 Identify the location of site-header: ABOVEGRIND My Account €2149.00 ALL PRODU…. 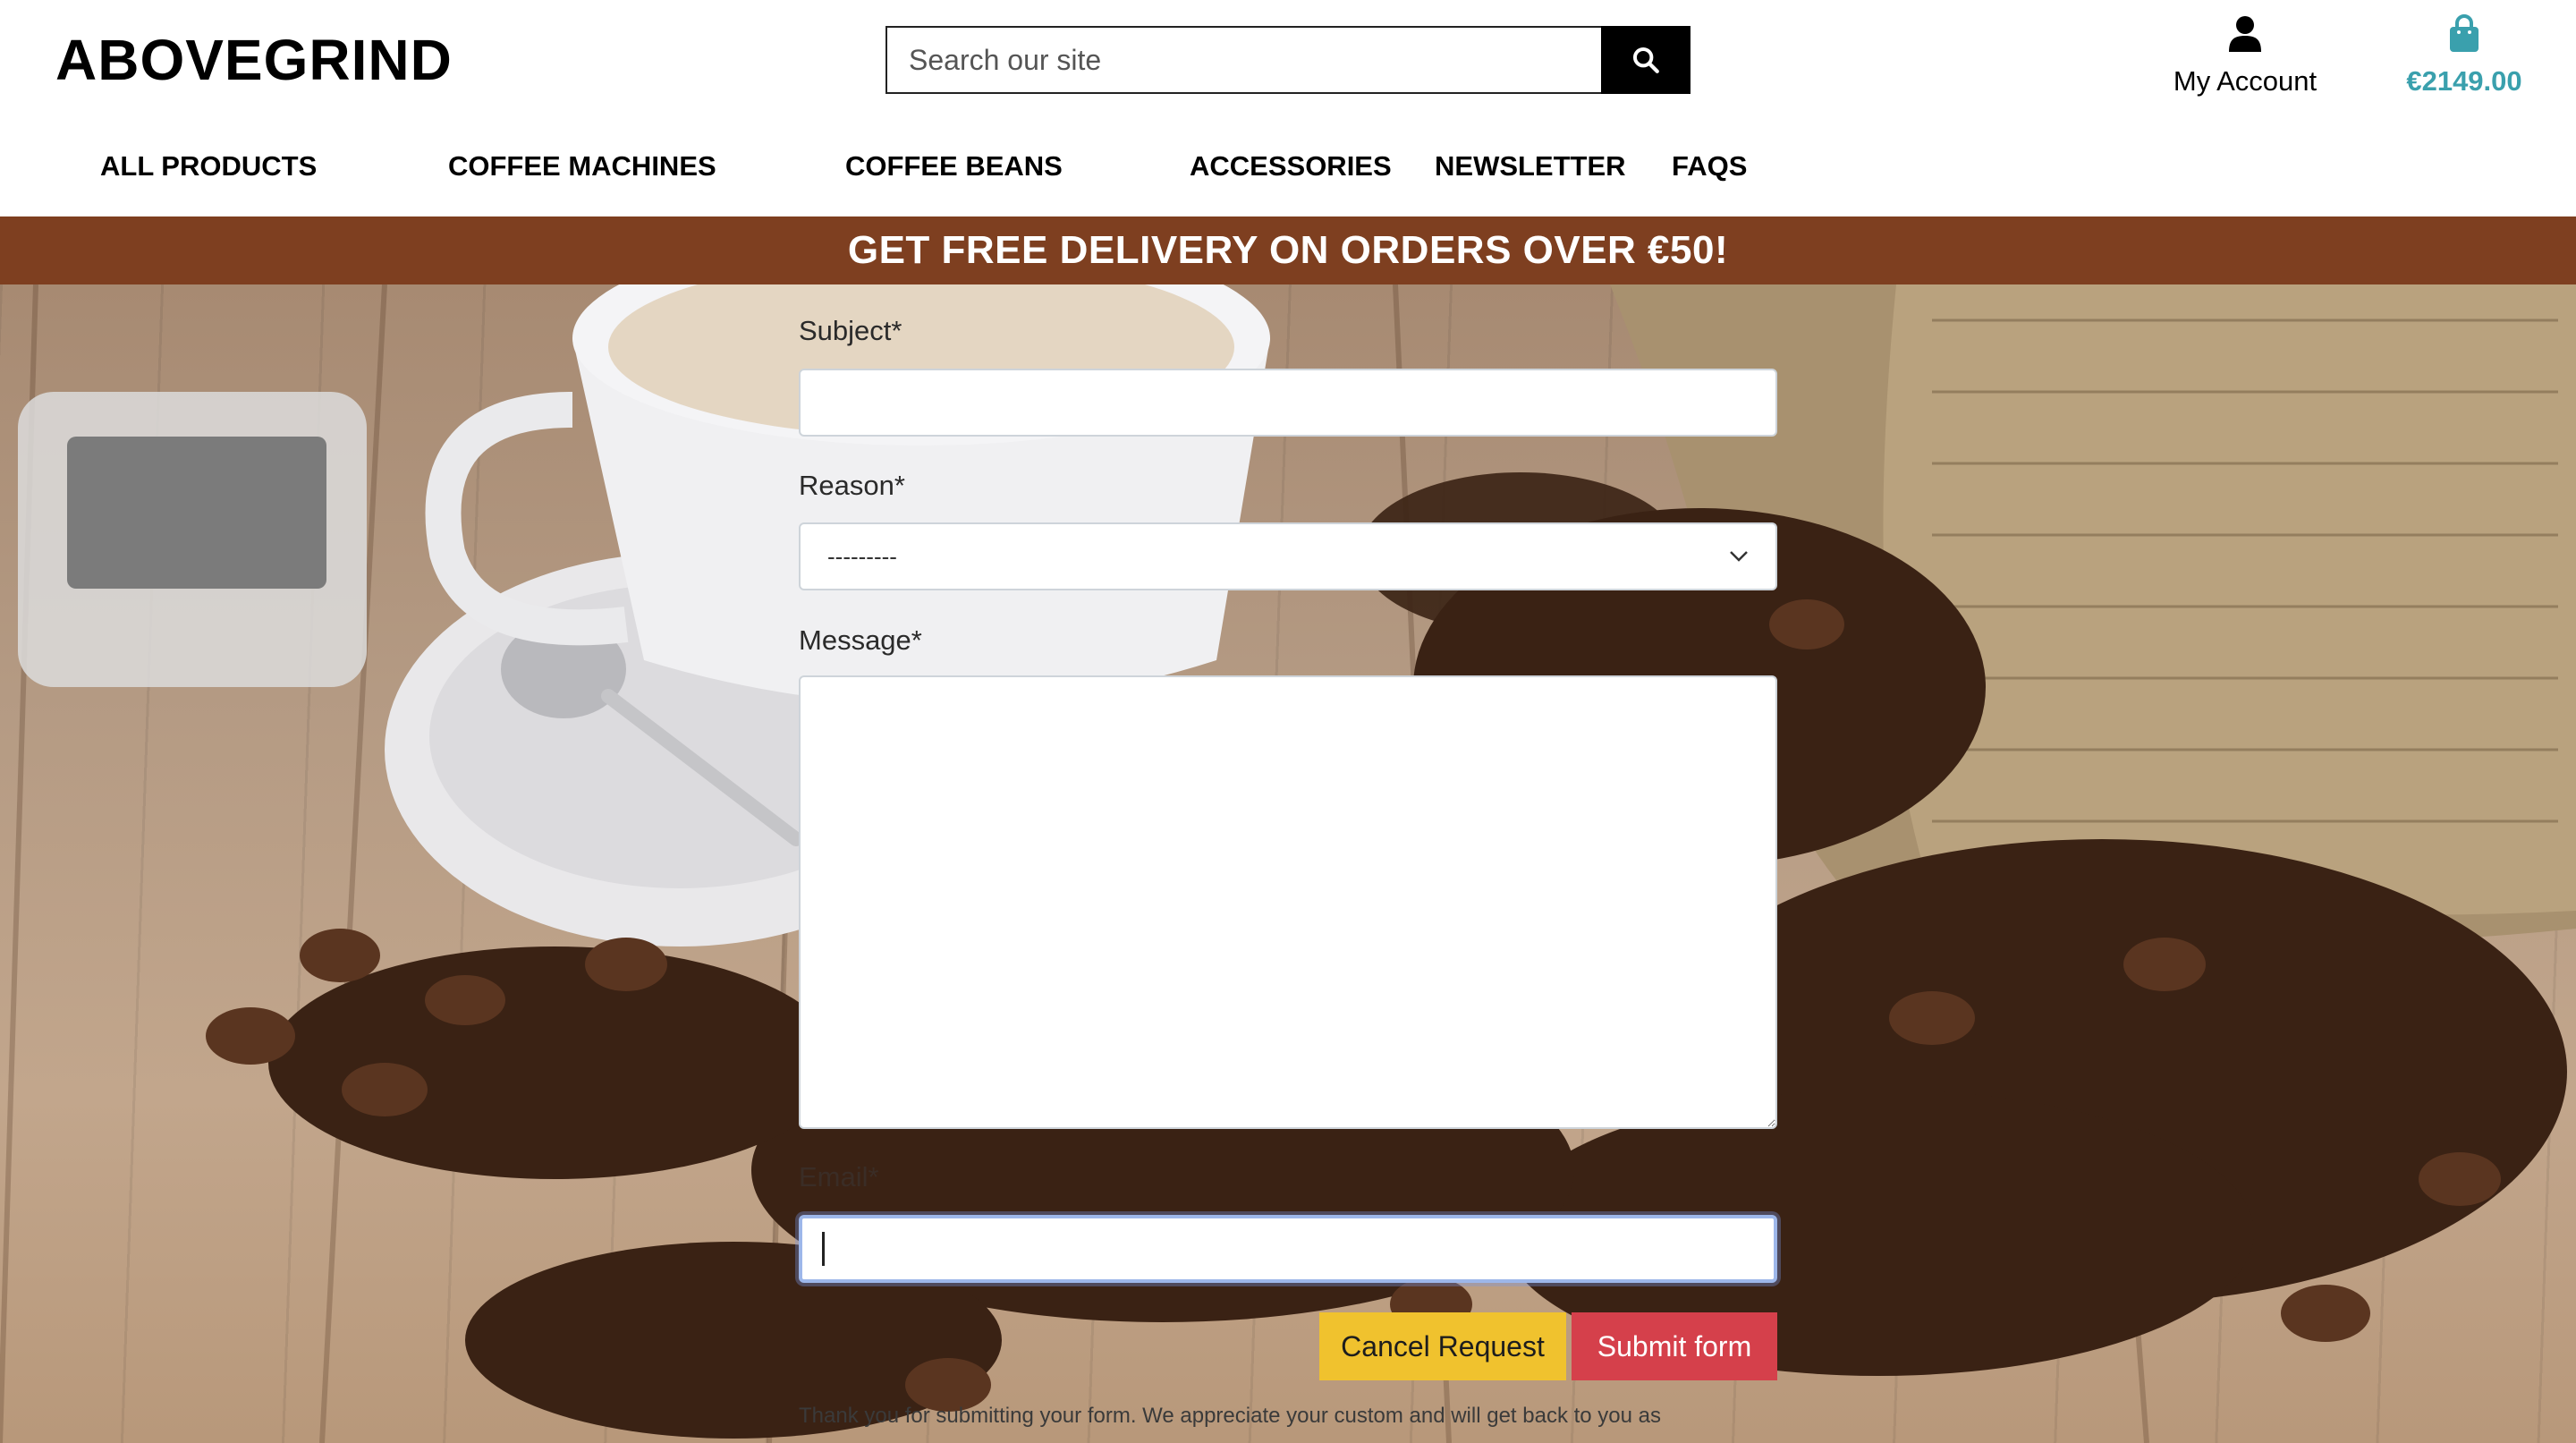
(1288, 108).